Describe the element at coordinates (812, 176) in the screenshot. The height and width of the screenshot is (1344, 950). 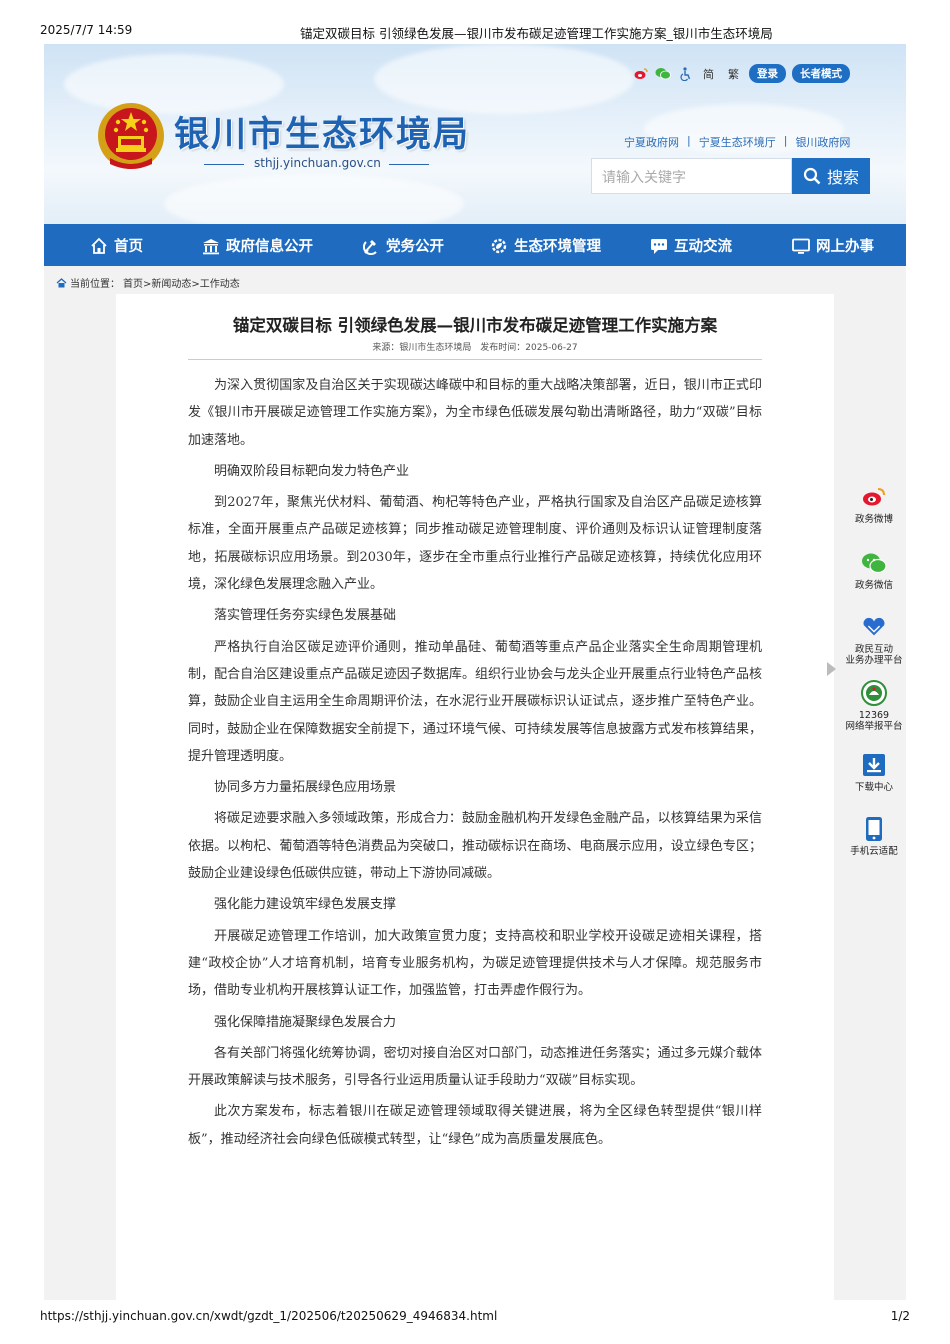
I see `search-icon` at that location.